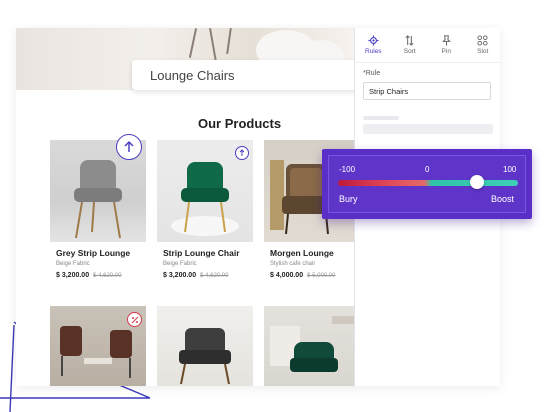 This screenshot has height=412, width=544. What do you see at coordinates (240, 123) in the screenshot?
I see `page-title: Our Products` at bounding box center [240, 123].